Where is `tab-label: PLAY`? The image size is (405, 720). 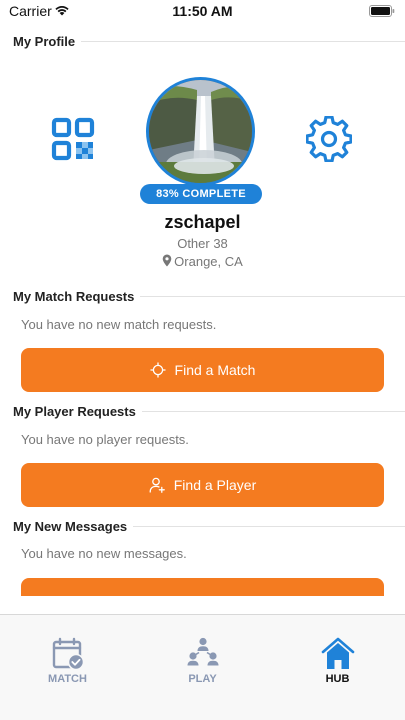
tab-label: PLAY is located at coordinates (202, 679).